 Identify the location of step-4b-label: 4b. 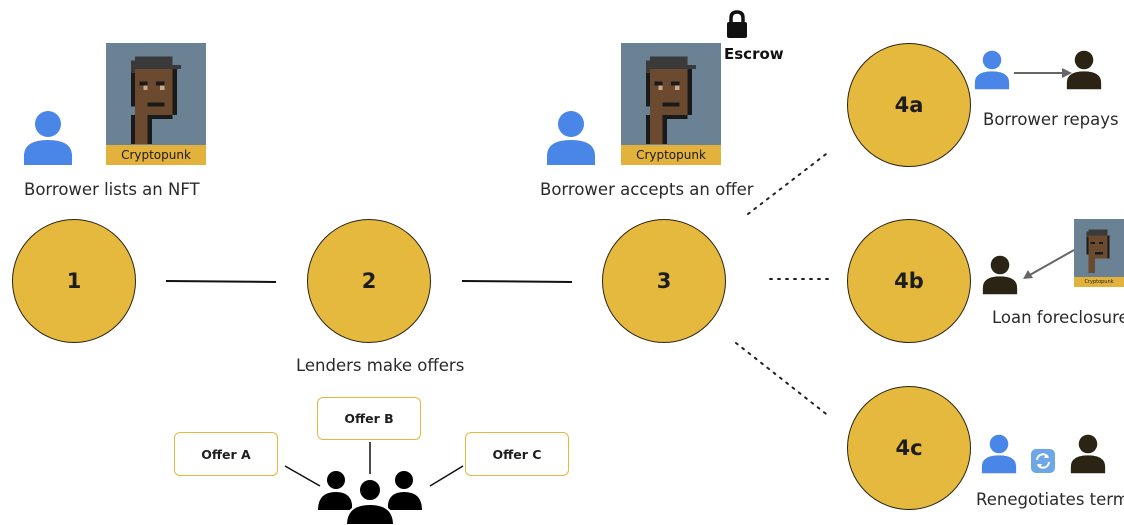
(909, 281).